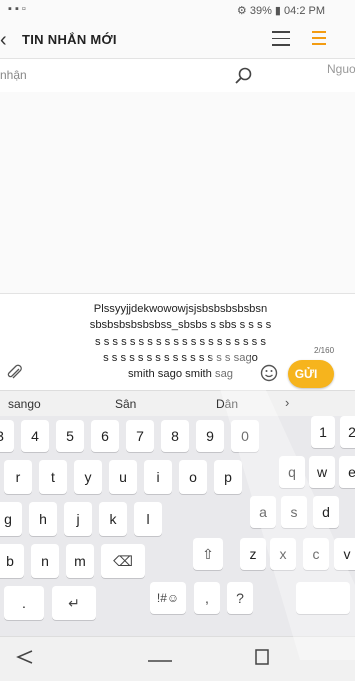  Describe the element at coordinates (287, 402) in the screenshot. I see `chevron-right-icon: ›` at that location.